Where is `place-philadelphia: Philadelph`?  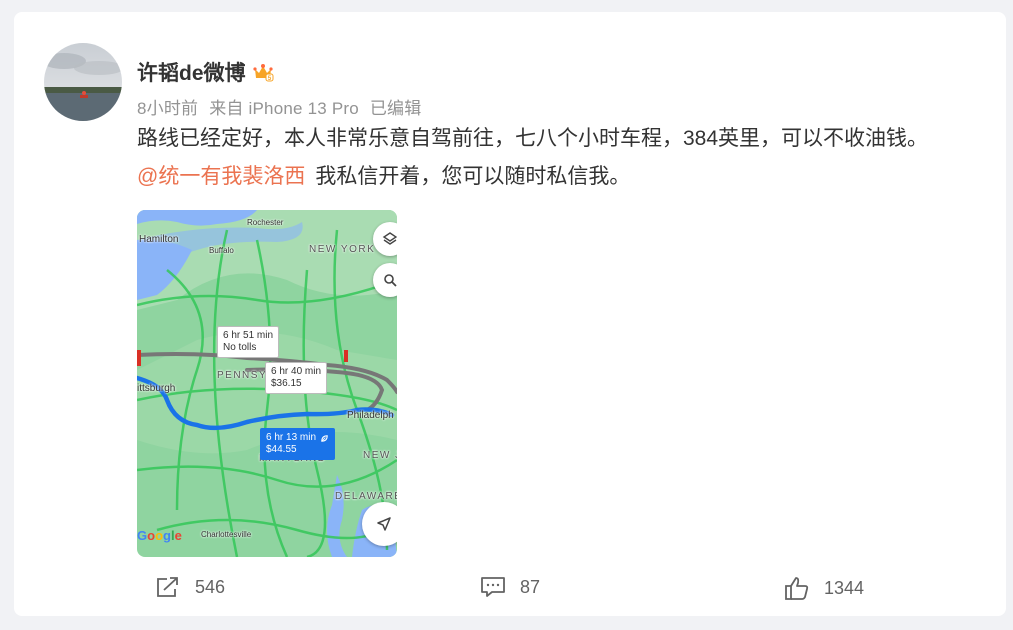
place-philadelphia: Philadelph is located at coordinates (370, 415).